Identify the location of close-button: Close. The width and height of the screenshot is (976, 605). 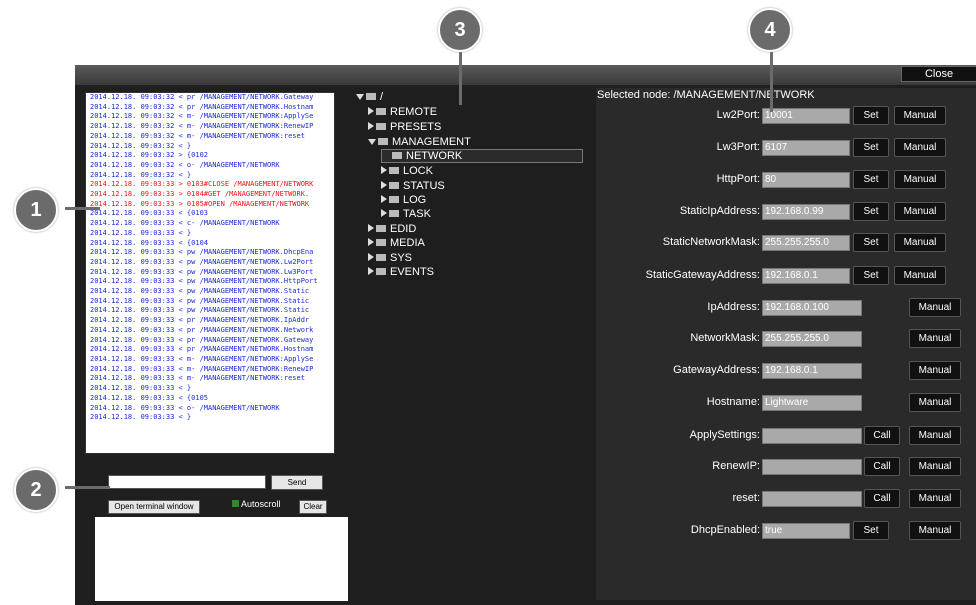
(938, 74).